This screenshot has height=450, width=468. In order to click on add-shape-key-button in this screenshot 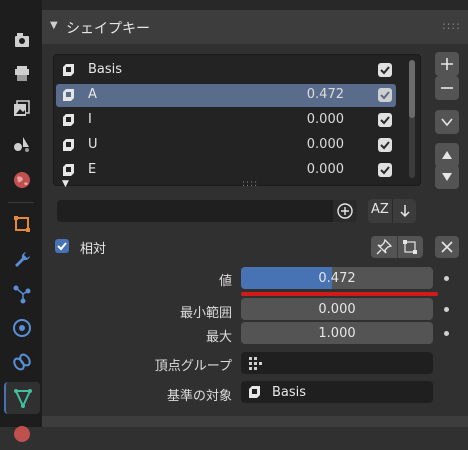, I will do `click(447, 64)`.